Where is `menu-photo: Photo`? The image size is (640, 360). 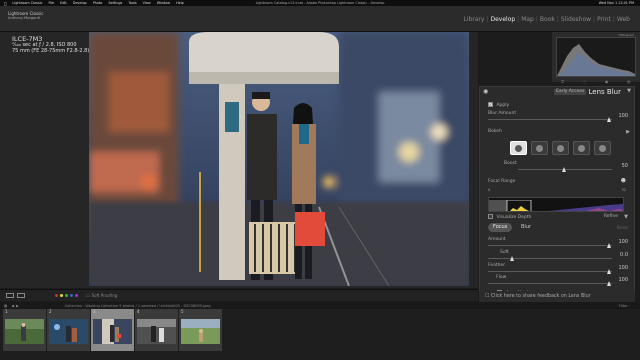
menu-photo: Photo is located at coordinates (98, 3).